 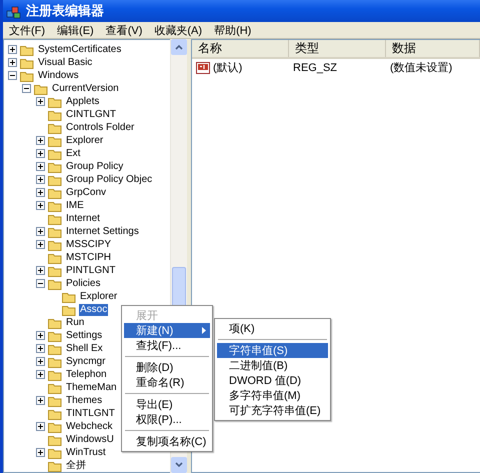 What do you see at coordinates (83, 218) in the screenshot?
I see `tree-item: Internet` at bounding box center [83, 218].